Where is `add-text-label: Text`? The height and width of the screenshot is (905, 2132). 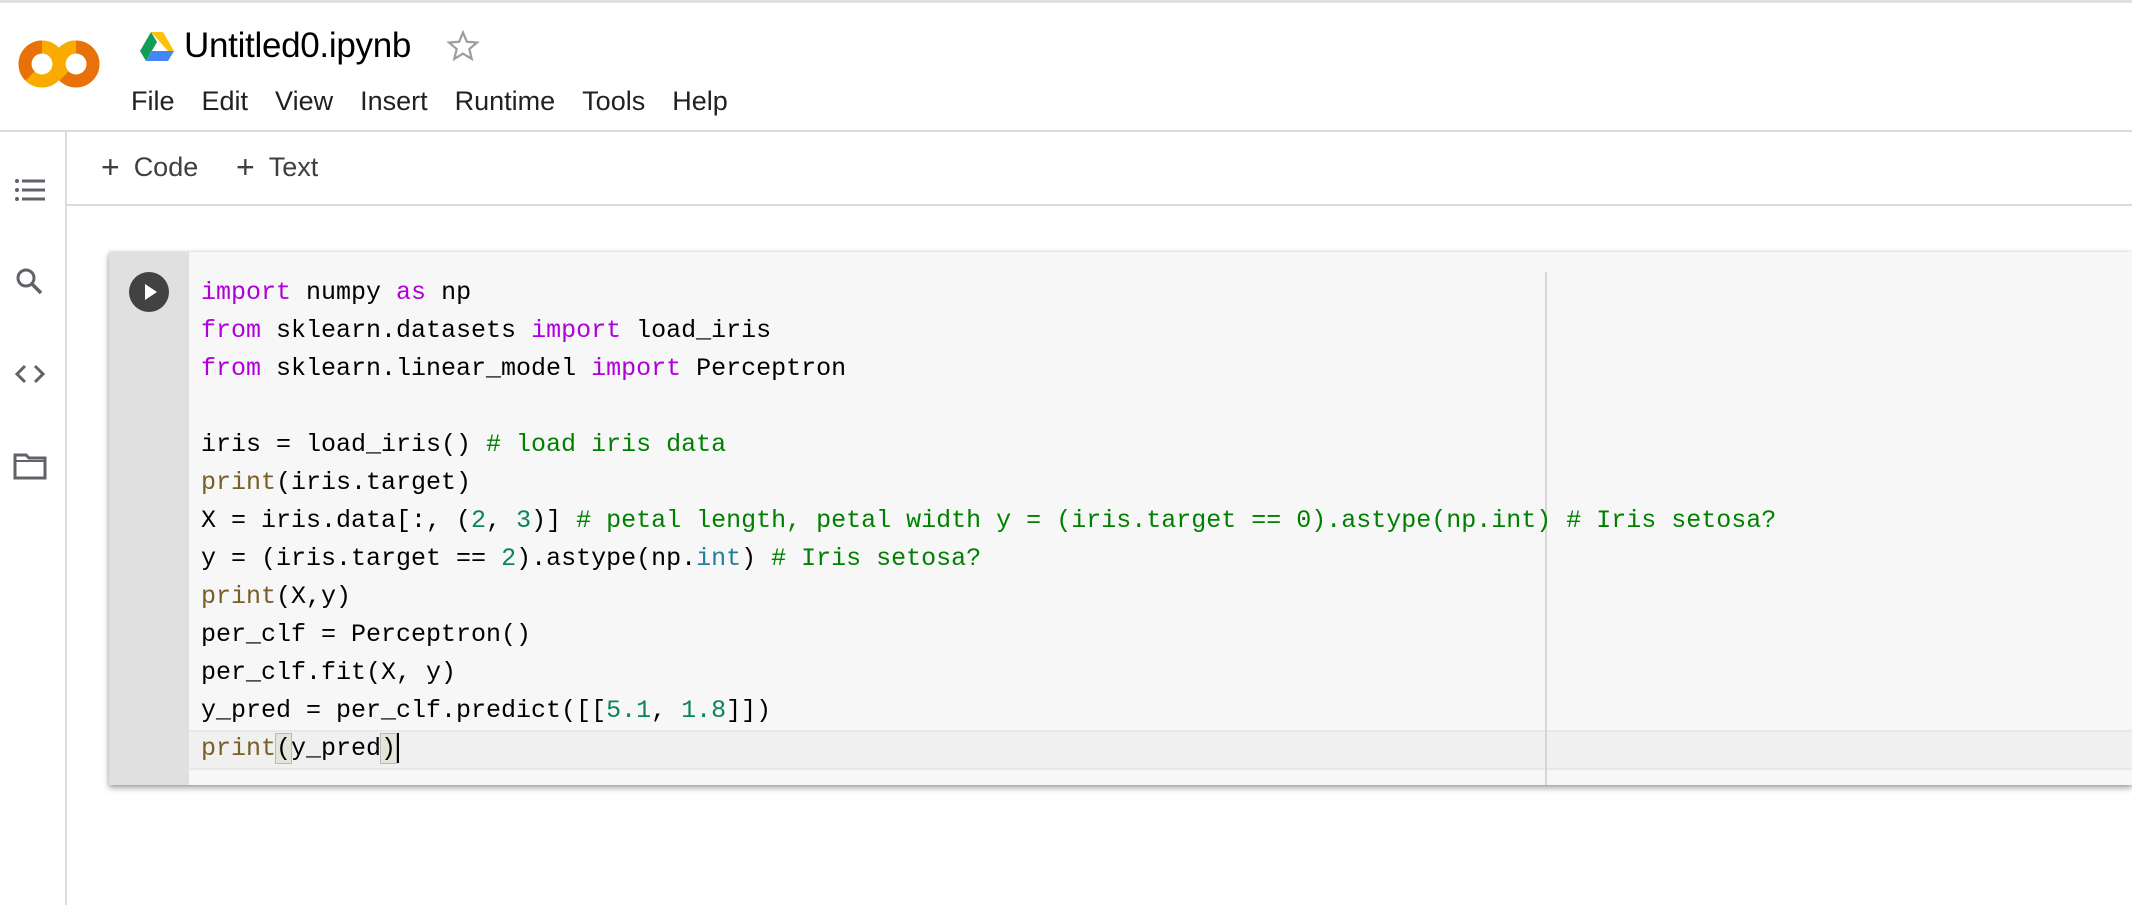
add-text-label: Text is located at coordinates (293, 167).